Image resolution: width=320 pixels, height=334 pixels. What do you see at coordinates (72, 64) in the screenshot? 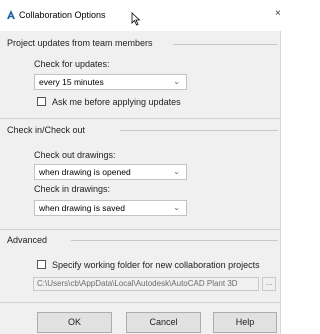
I see `check-for-updates-label: Check for updates:` at bounding box center [72, 64].